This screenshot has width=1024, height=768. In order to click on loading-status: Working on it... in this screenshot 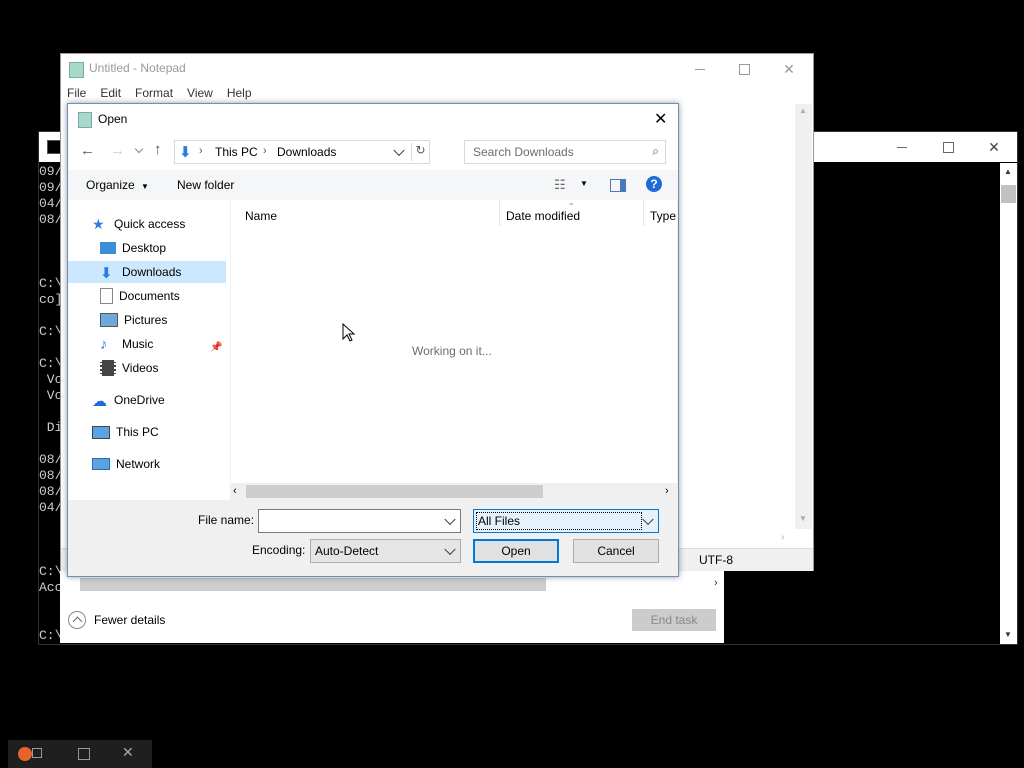, I will do `click(452, 351)`.